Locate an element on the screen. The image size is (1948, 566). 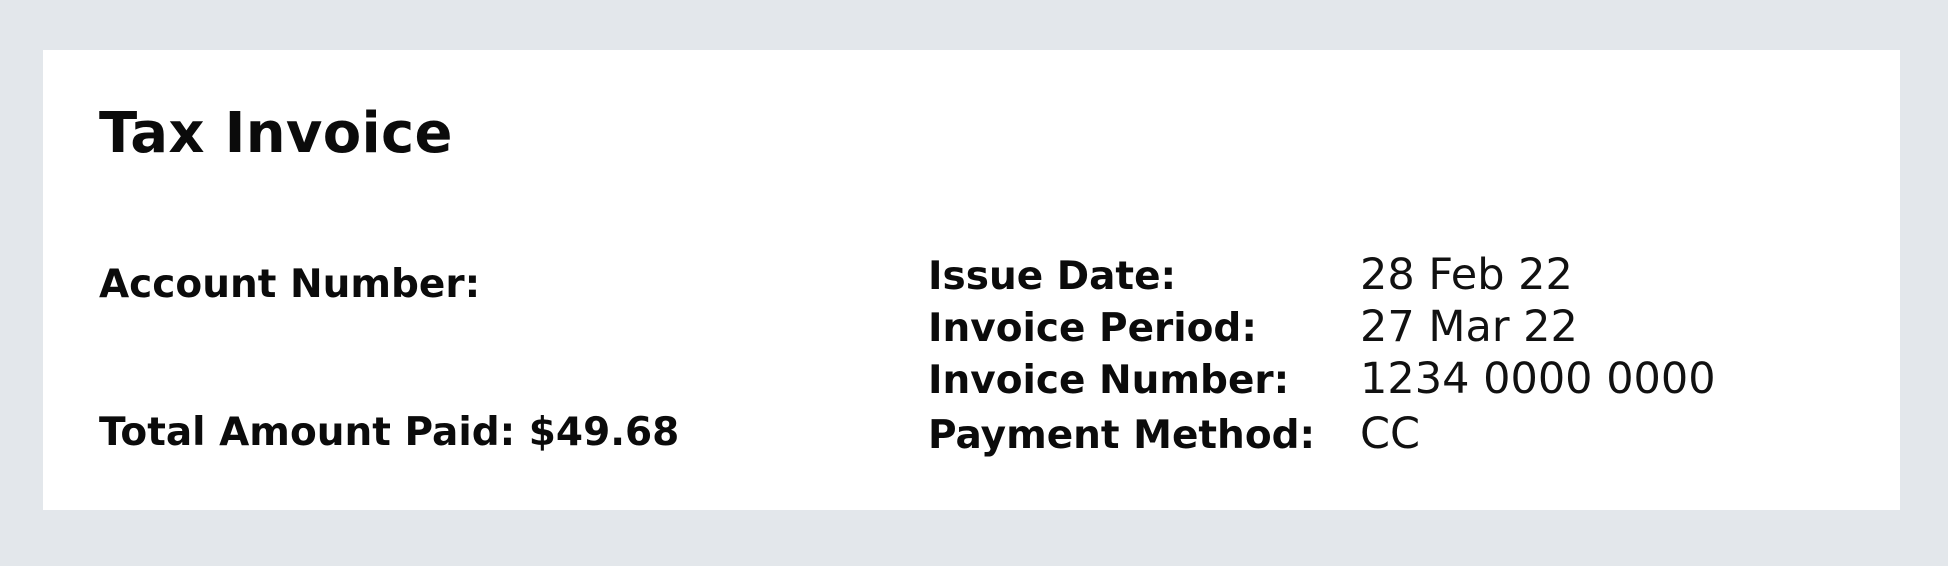
invoice-period-value: 27 Mar 22 is located at coordinates (1469, 327).